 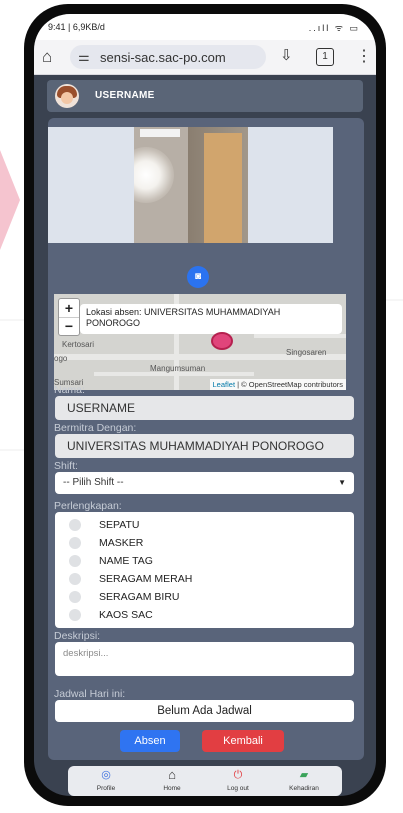 What do you see at coordinates (106, 788) in the screenshot?
I see `nav-label: Profile` at bounding box center [106, 788].